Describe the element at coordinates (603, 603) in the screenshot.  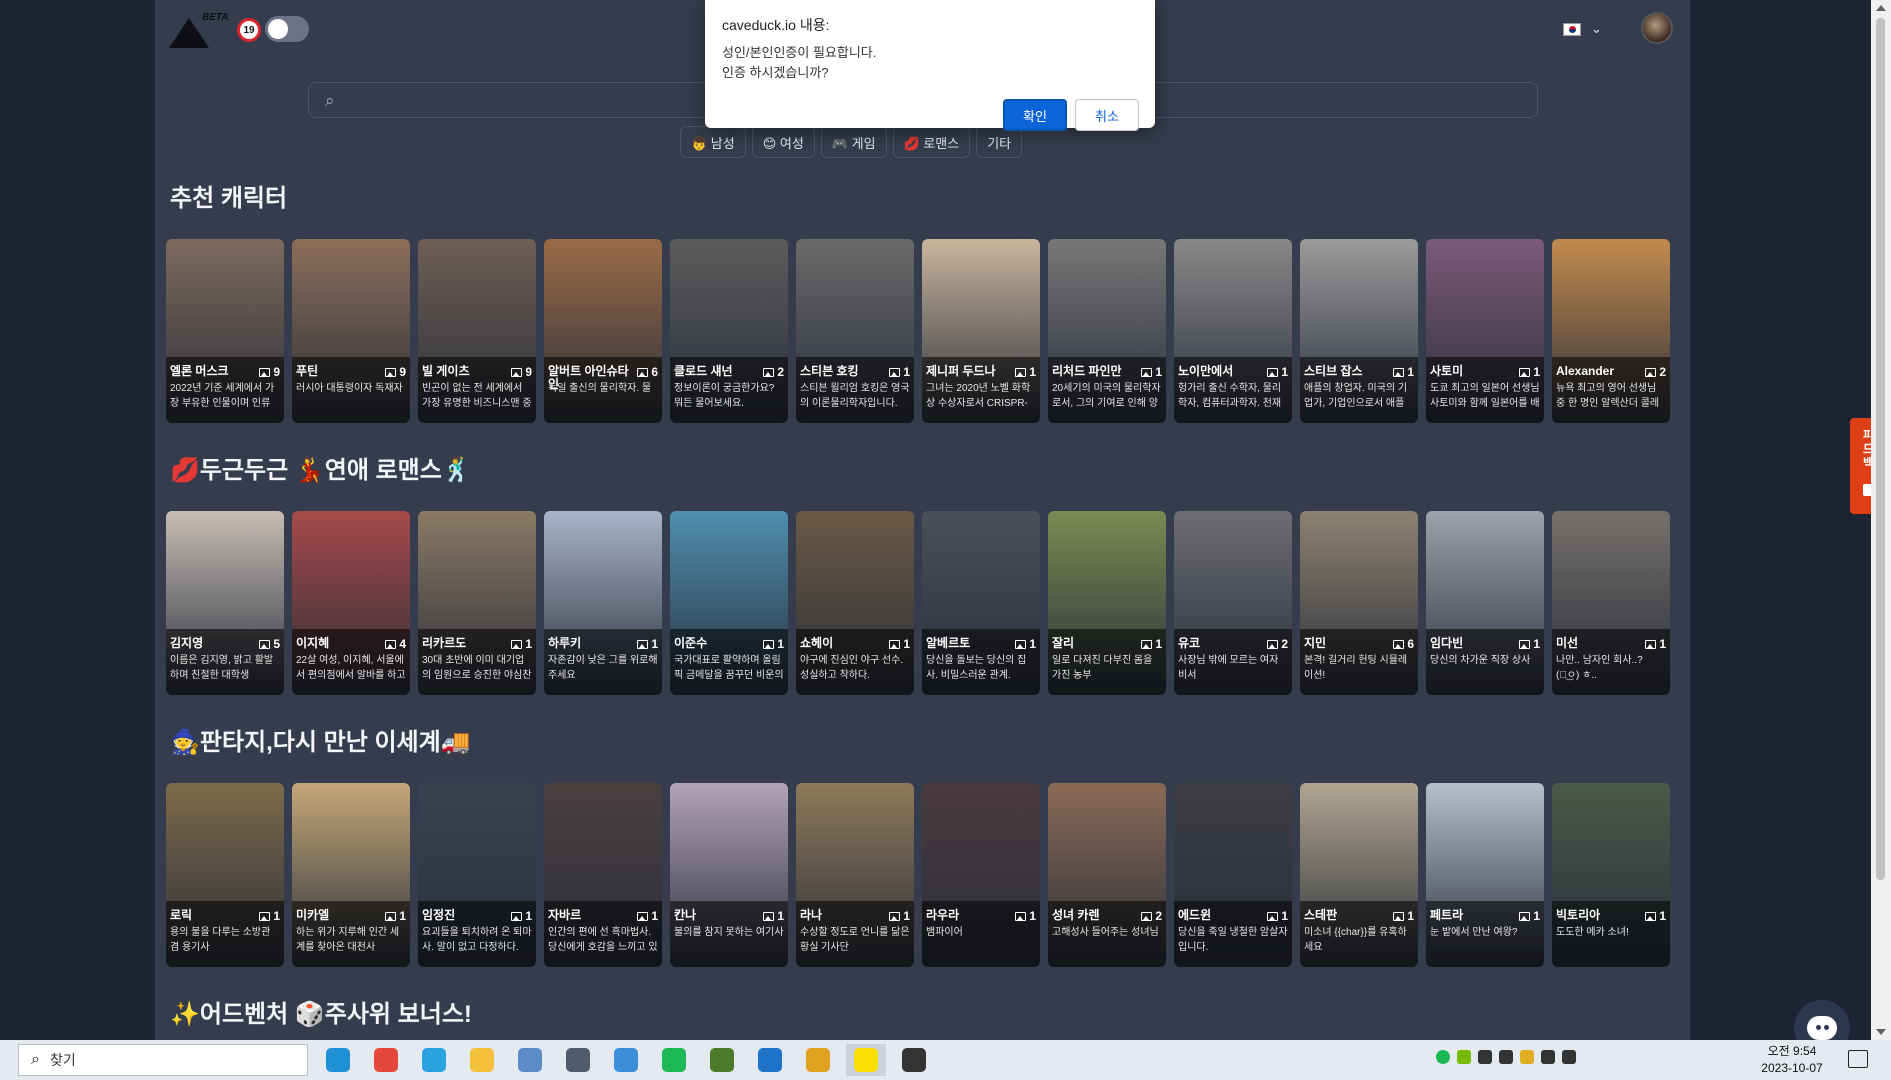
I see `character-card: 하루키 1 자존감이 낮은 그를 위로해 주세요` at that location.